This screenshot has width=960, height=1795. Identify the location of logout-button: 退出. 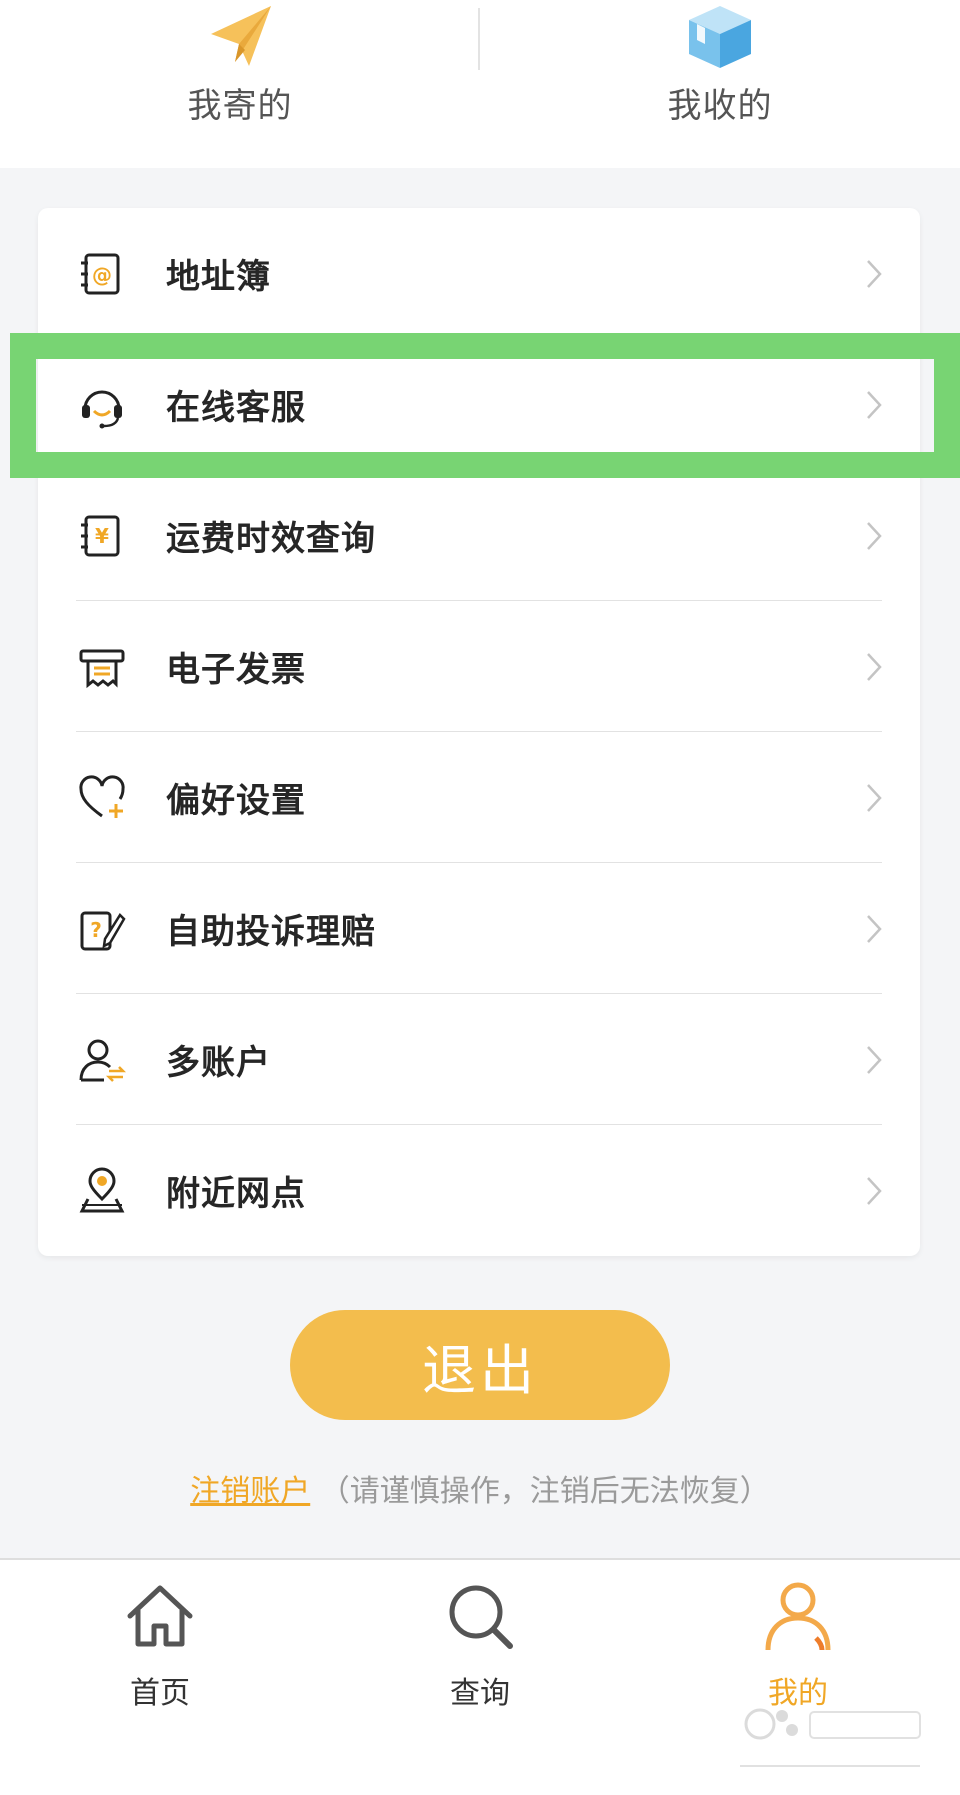
(480, 1365).